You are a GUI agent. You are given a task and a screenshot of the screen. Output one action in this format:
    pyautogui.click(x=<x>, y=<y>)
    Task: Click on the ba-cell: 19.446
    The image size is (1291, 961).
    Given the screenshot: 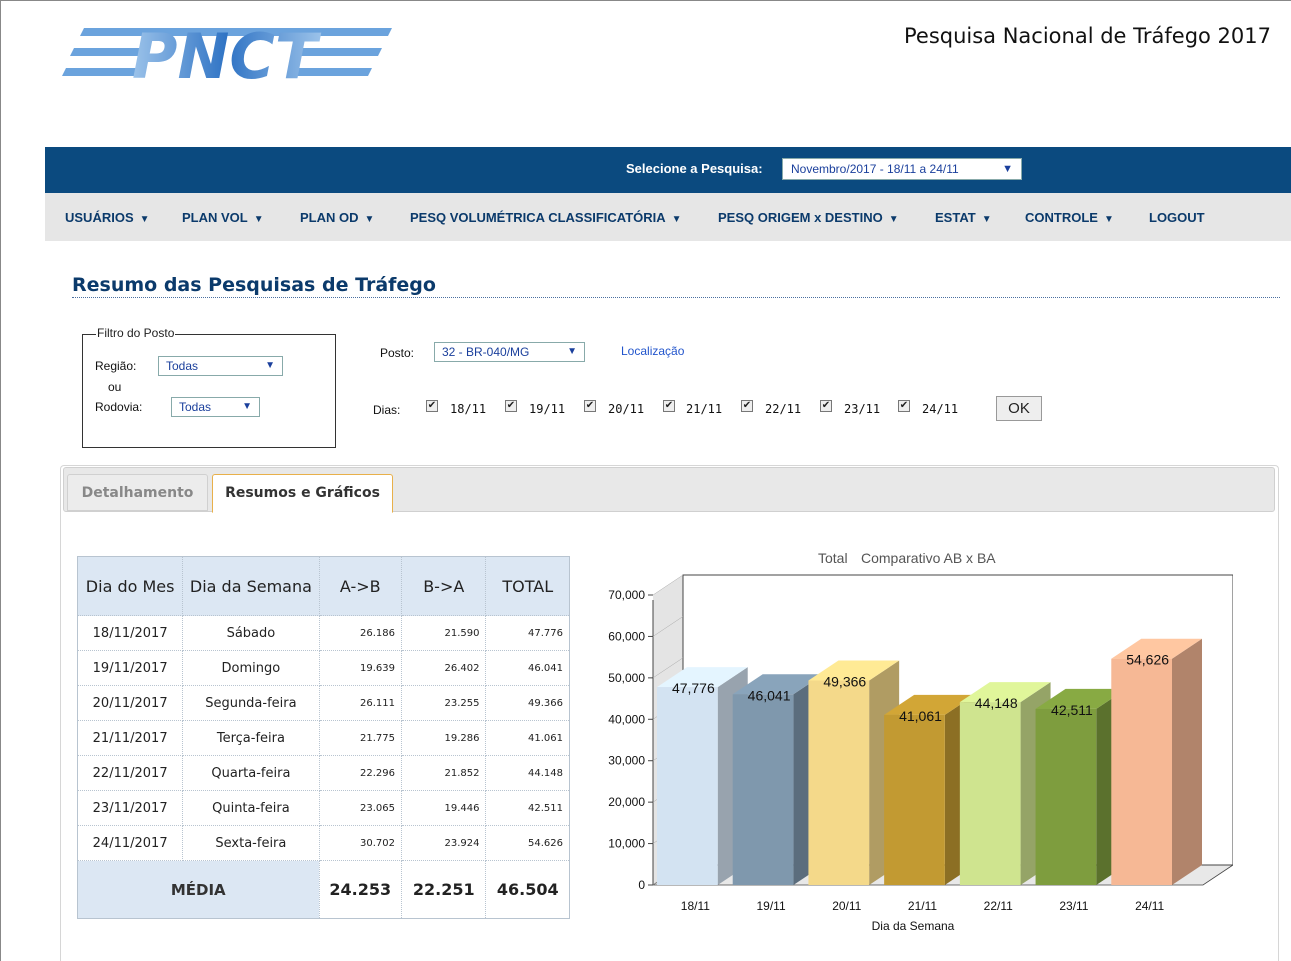 What is the action you would take?
    pyautogui.click(x=444, y=808)
    